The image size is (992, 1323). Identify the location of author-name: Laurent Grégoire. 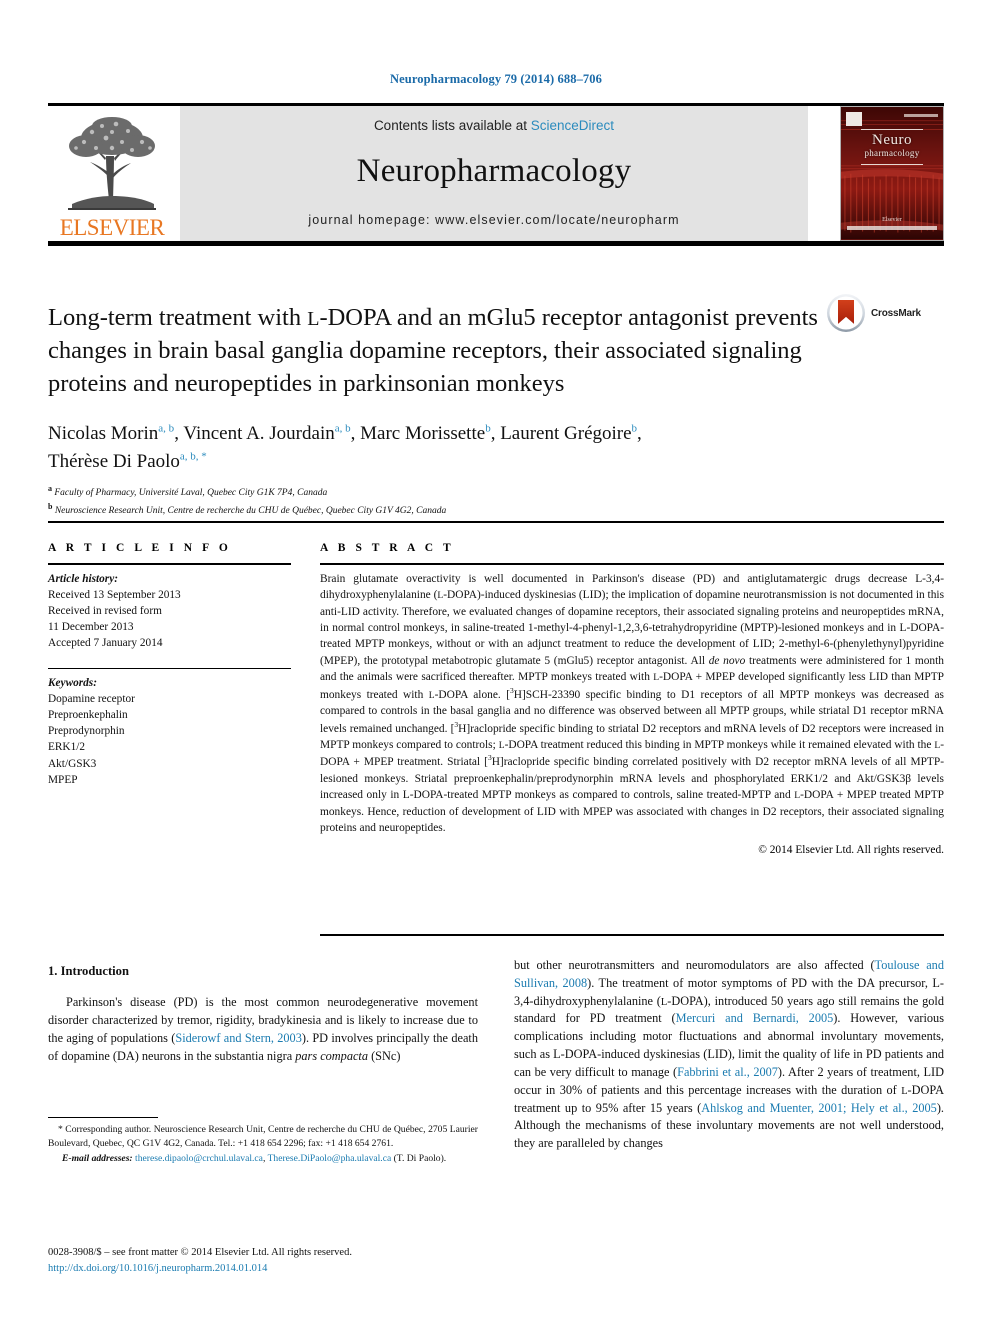
(566, 433).